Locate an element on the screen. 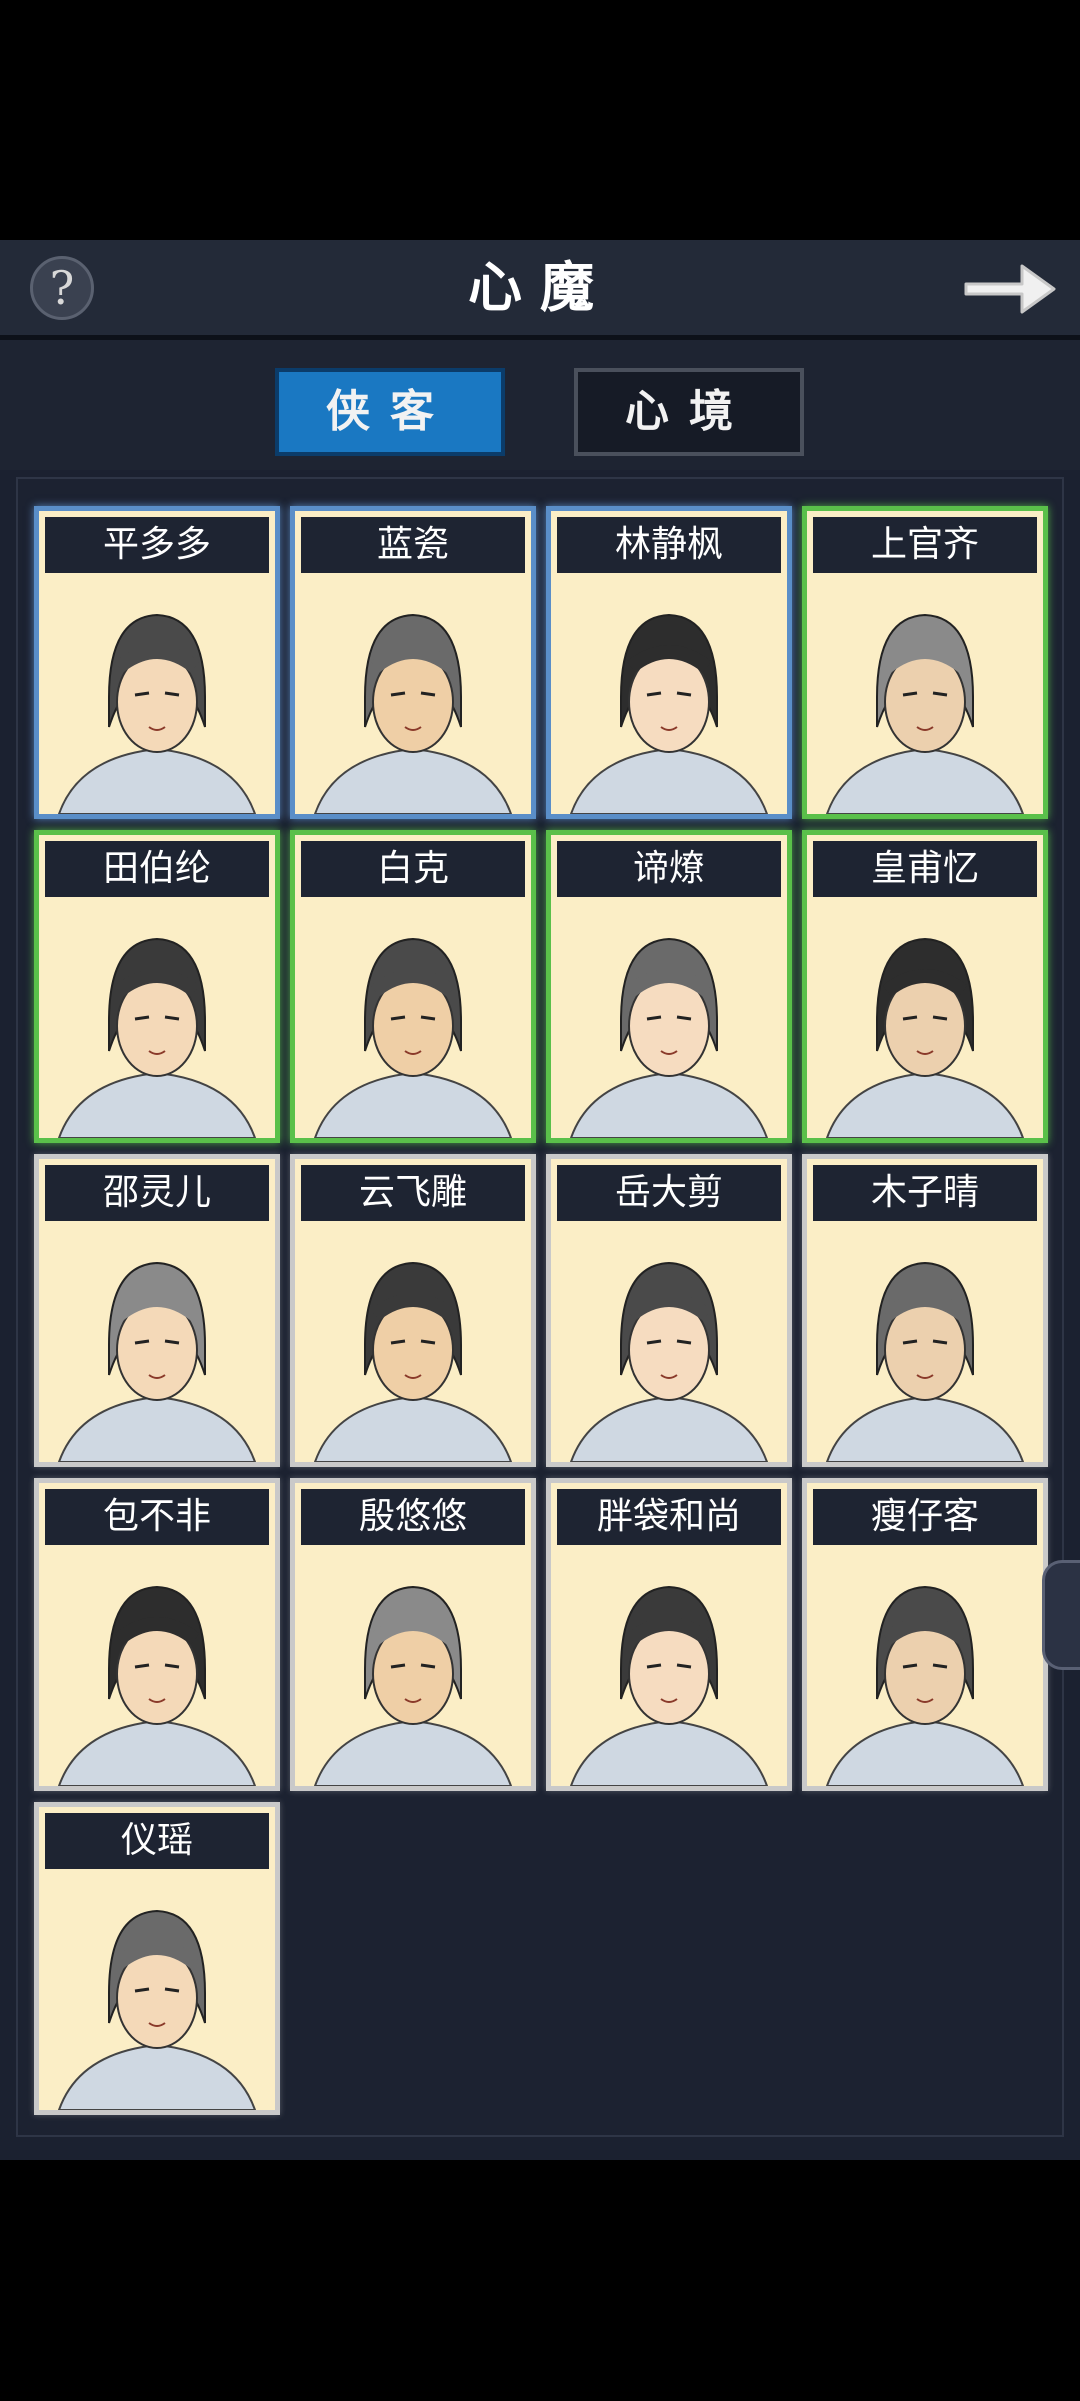 The height and width of the screenshot is (2401, 1080). character-card: 殷悠悠 is located at coordinates (413, 1634).